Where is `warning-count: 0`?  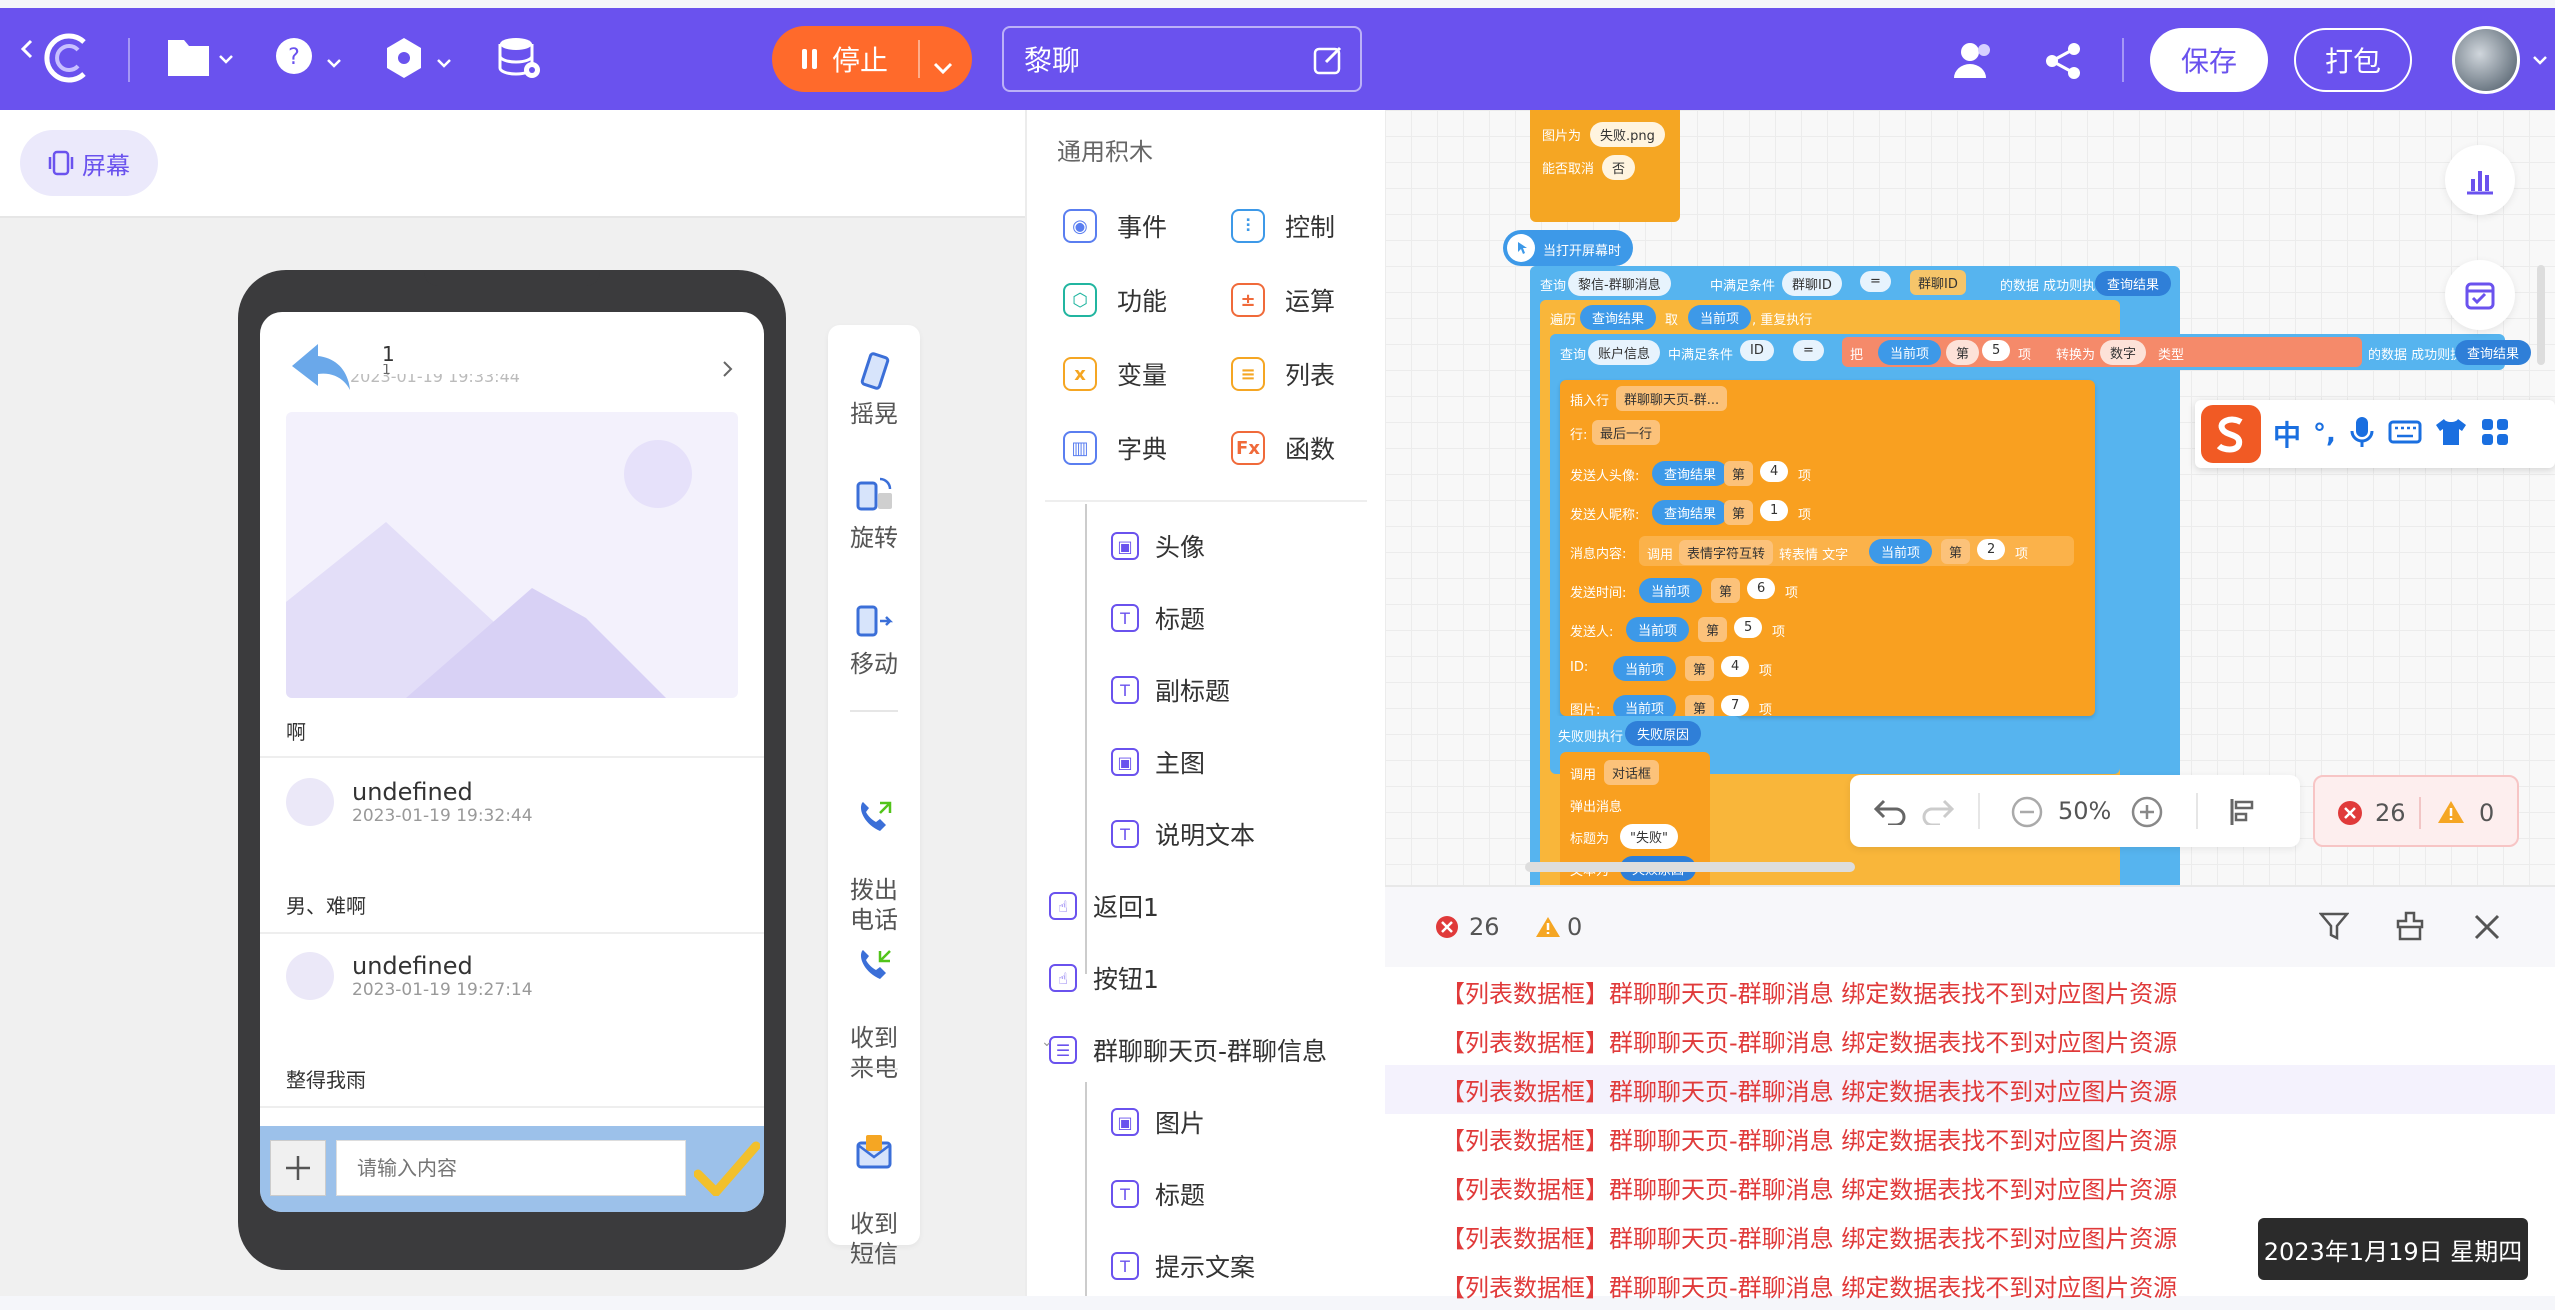 warning-count: 0 is located at coordinates (1574, 927).